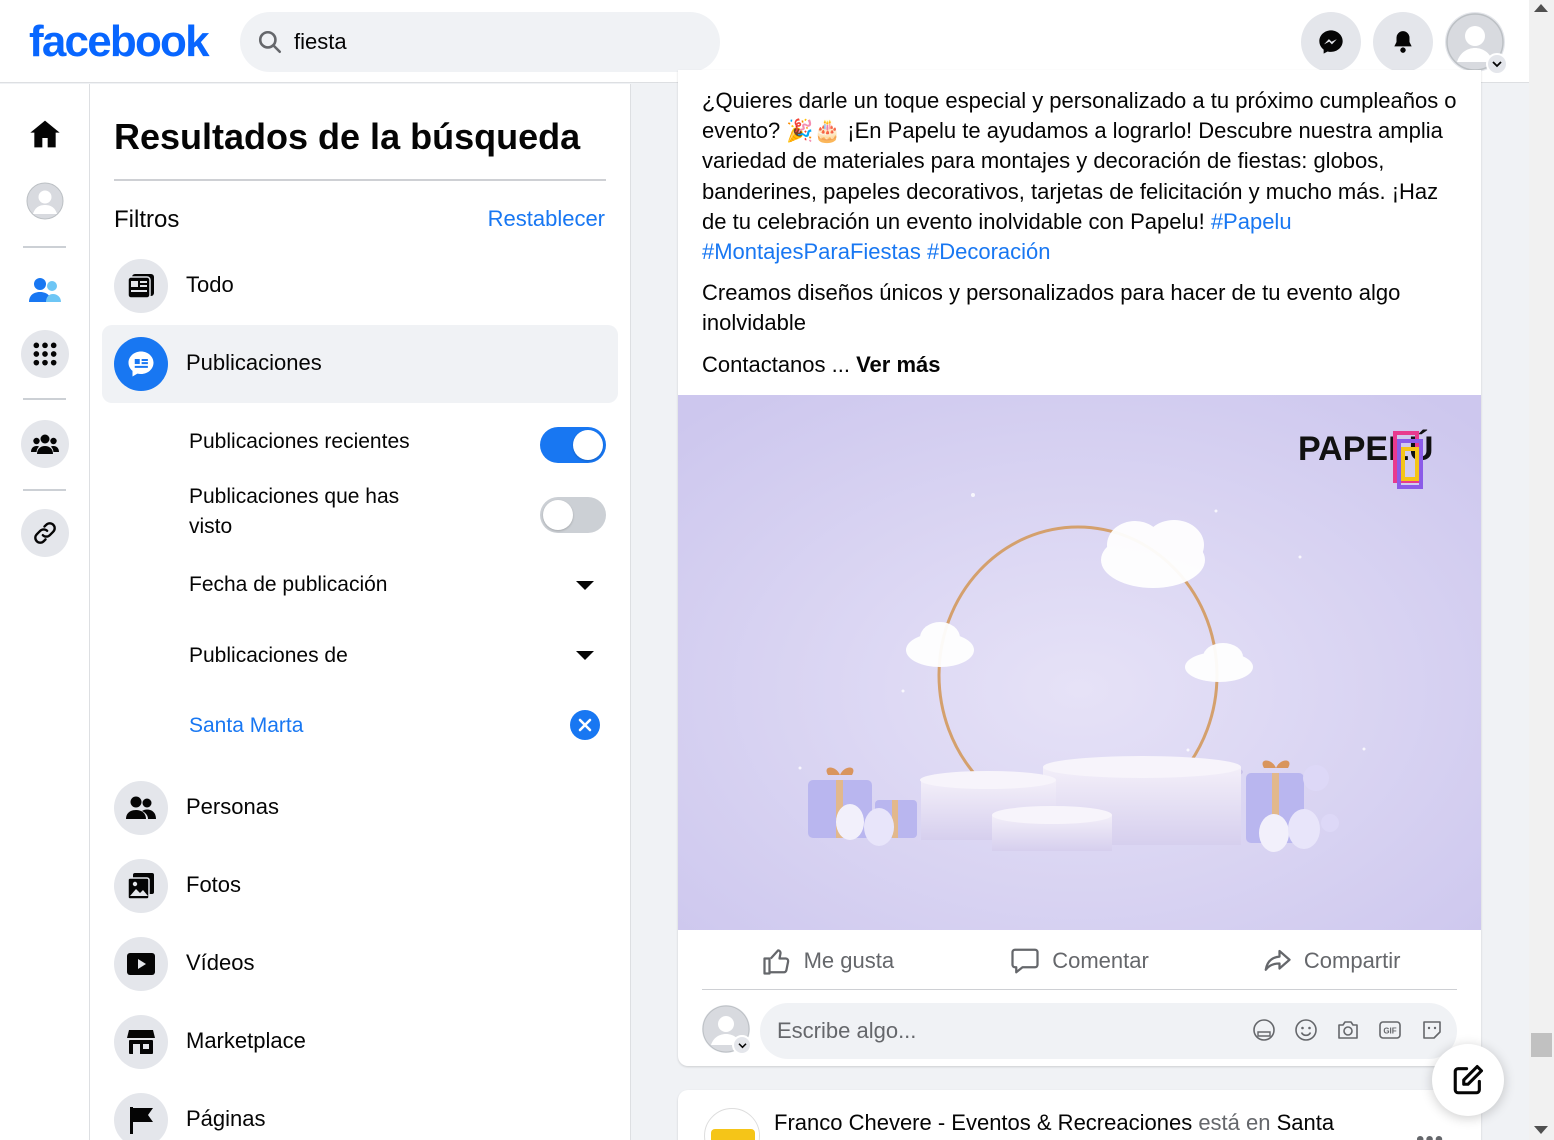 The image size is (1554, 1140). What do you see at coordinates (141, 286) in the screenshot?
I see `feed-icon` at bounding box center [141, 286].